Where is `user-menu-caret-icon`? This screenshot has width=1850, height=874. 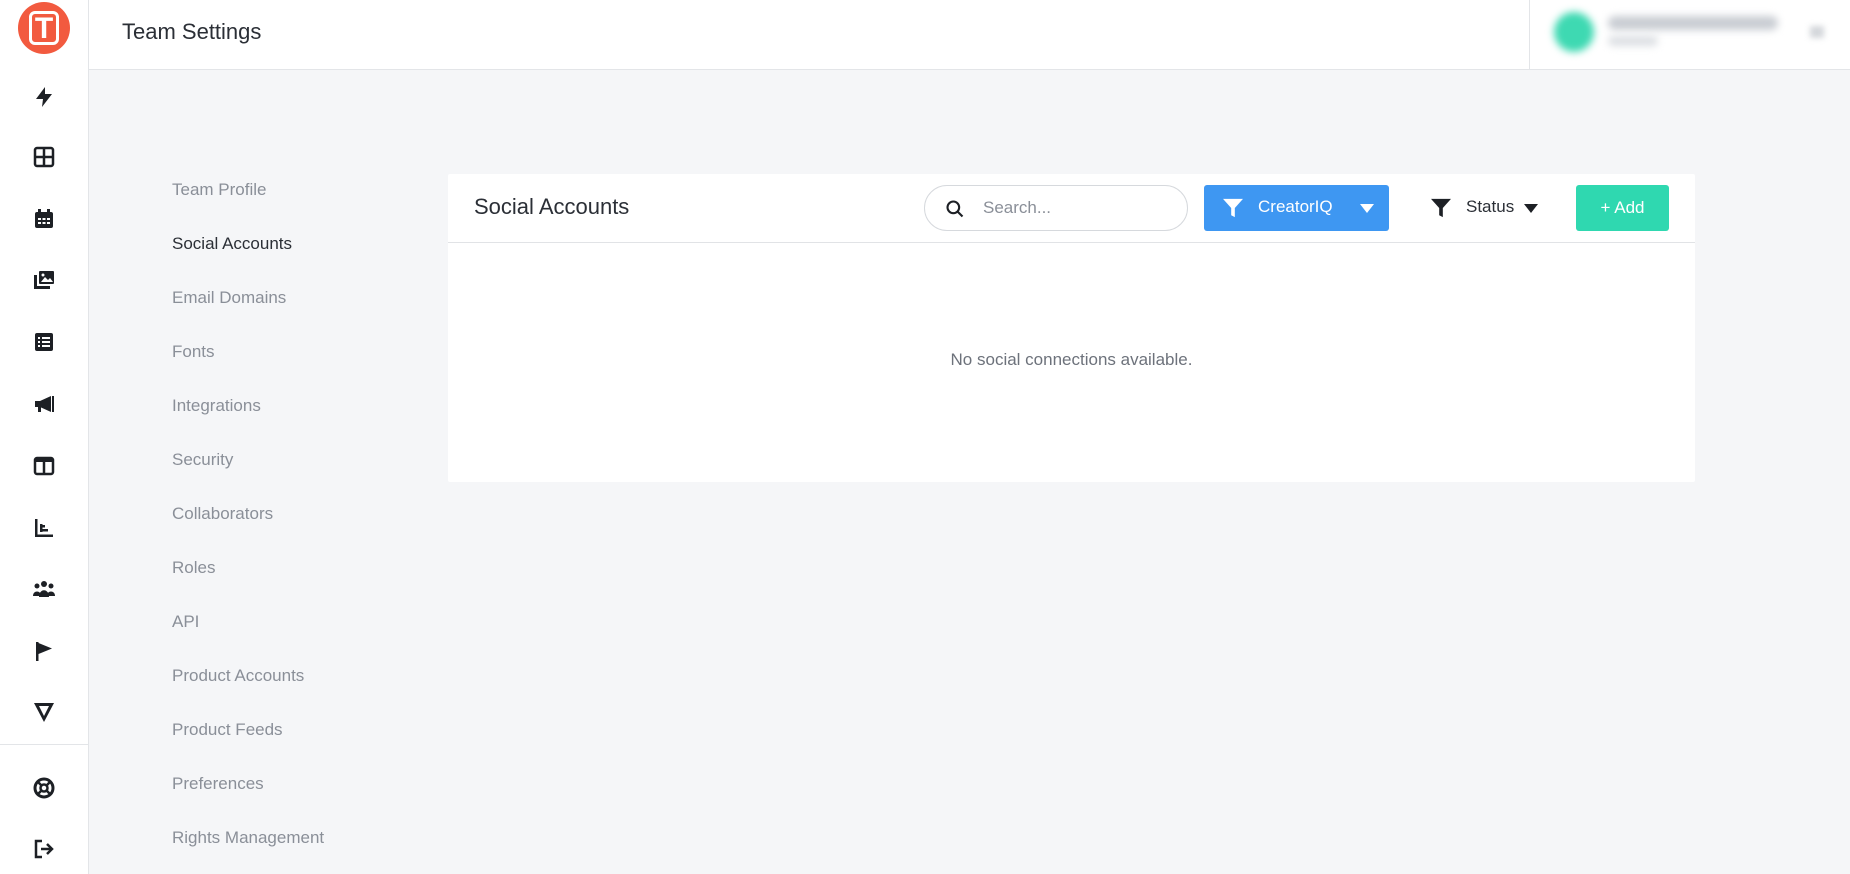
user-menu-caret-icon is located at coordinates (1817, 32).